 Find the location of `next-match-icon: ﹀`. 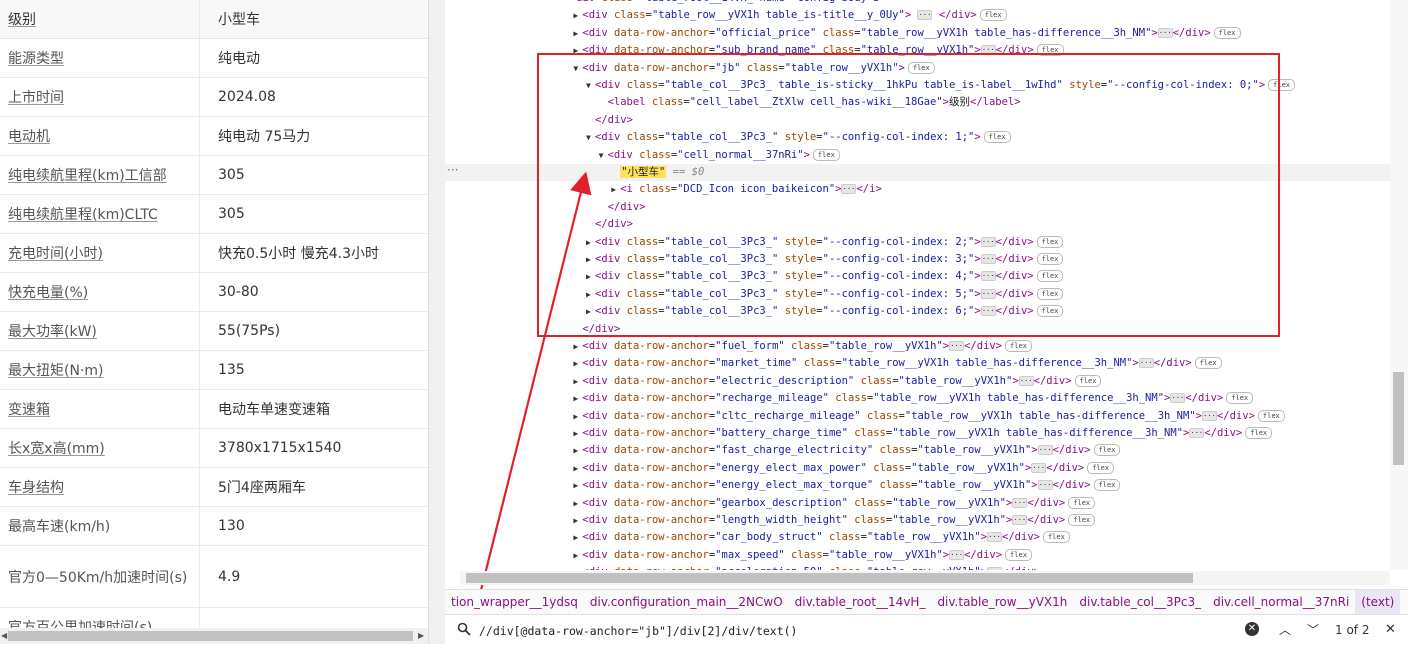

next-match-icon: ﹀ is located at coordinates (1313, 630).